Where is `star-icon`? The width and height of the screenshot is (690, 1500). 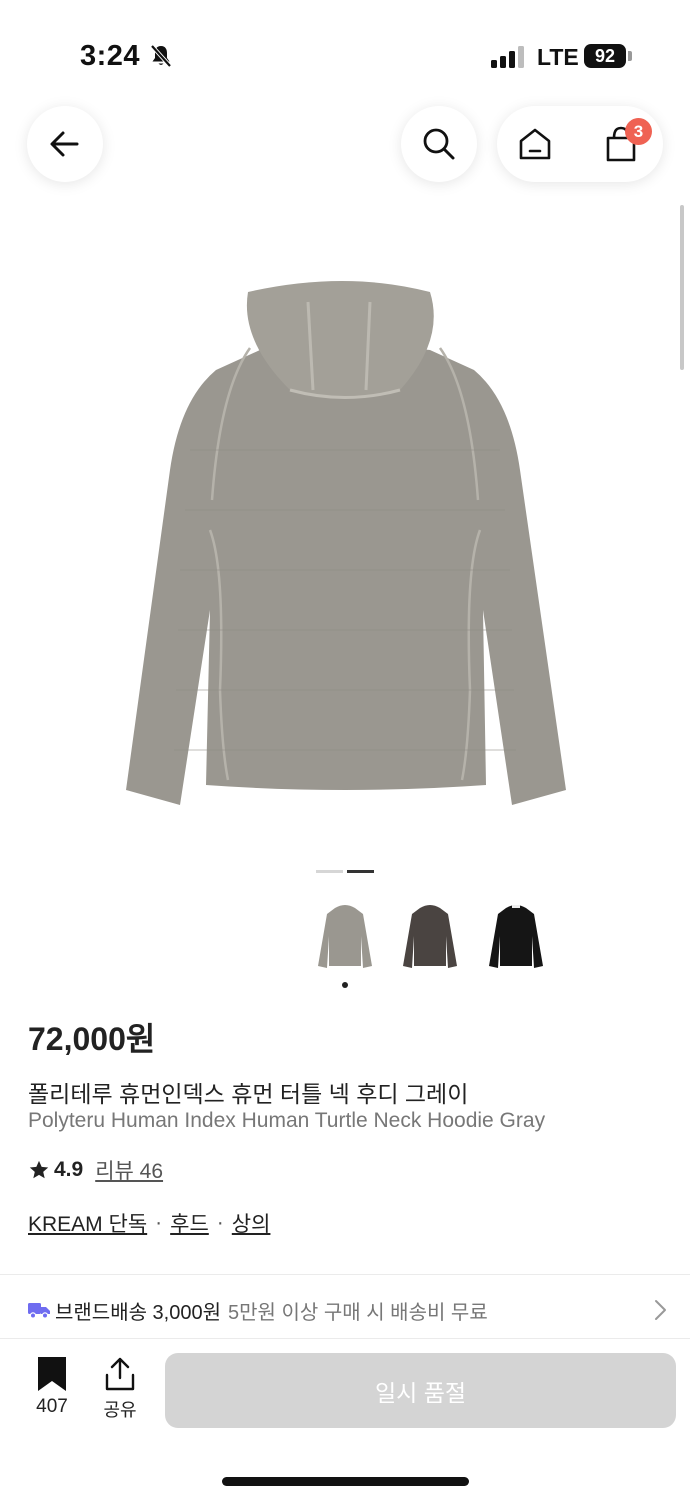 star-icon is located at coordinates (39, 1169).